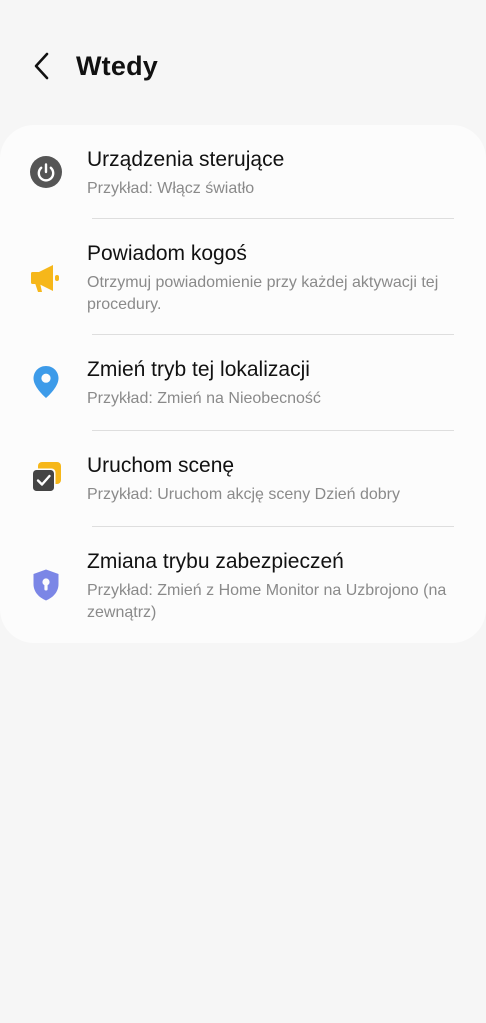  Describe the element at coordinates (46, 585) in the screenshot. I see `security-shield-icon` at that location.